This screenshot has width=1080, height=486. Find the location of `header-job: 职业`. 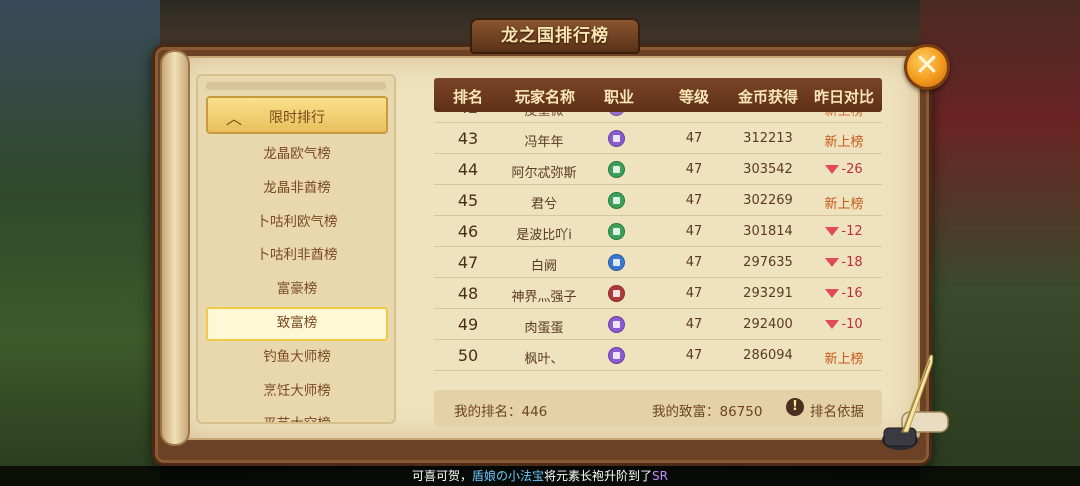

header-job: 职业 is located at coordinates (618, 97).